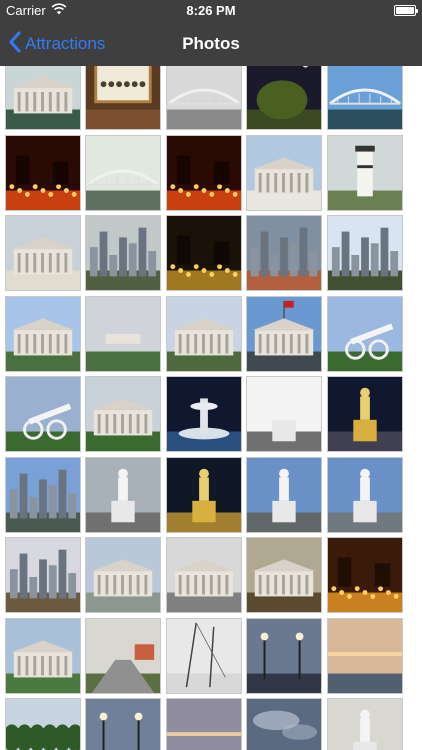 The image size is (422, 750). I want to click on battery-icon, so click(406, 10).